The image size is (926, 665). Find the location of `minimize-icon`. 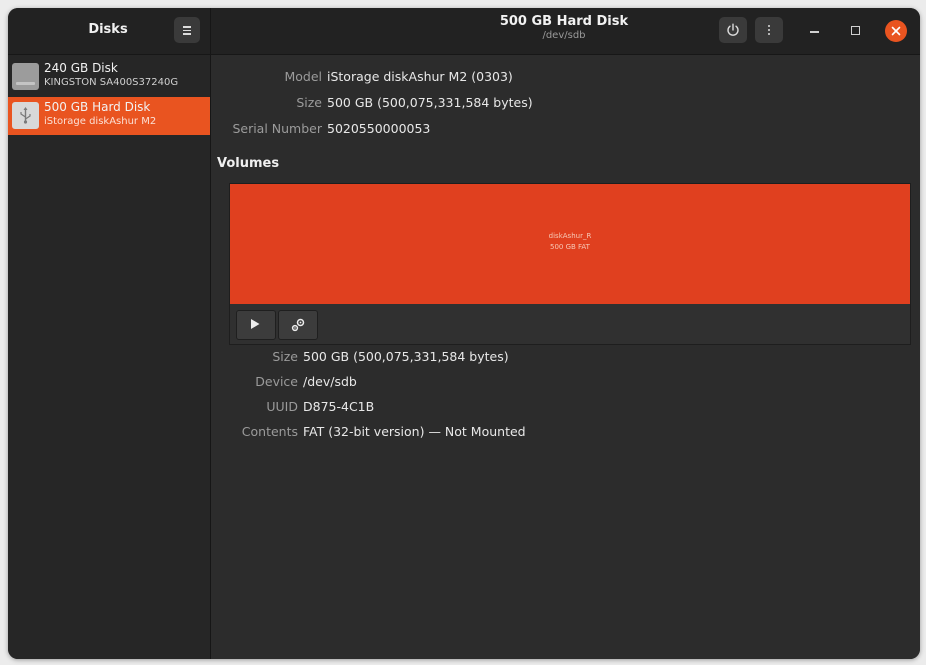

minimize-icon is located at coordinates (814, 32).